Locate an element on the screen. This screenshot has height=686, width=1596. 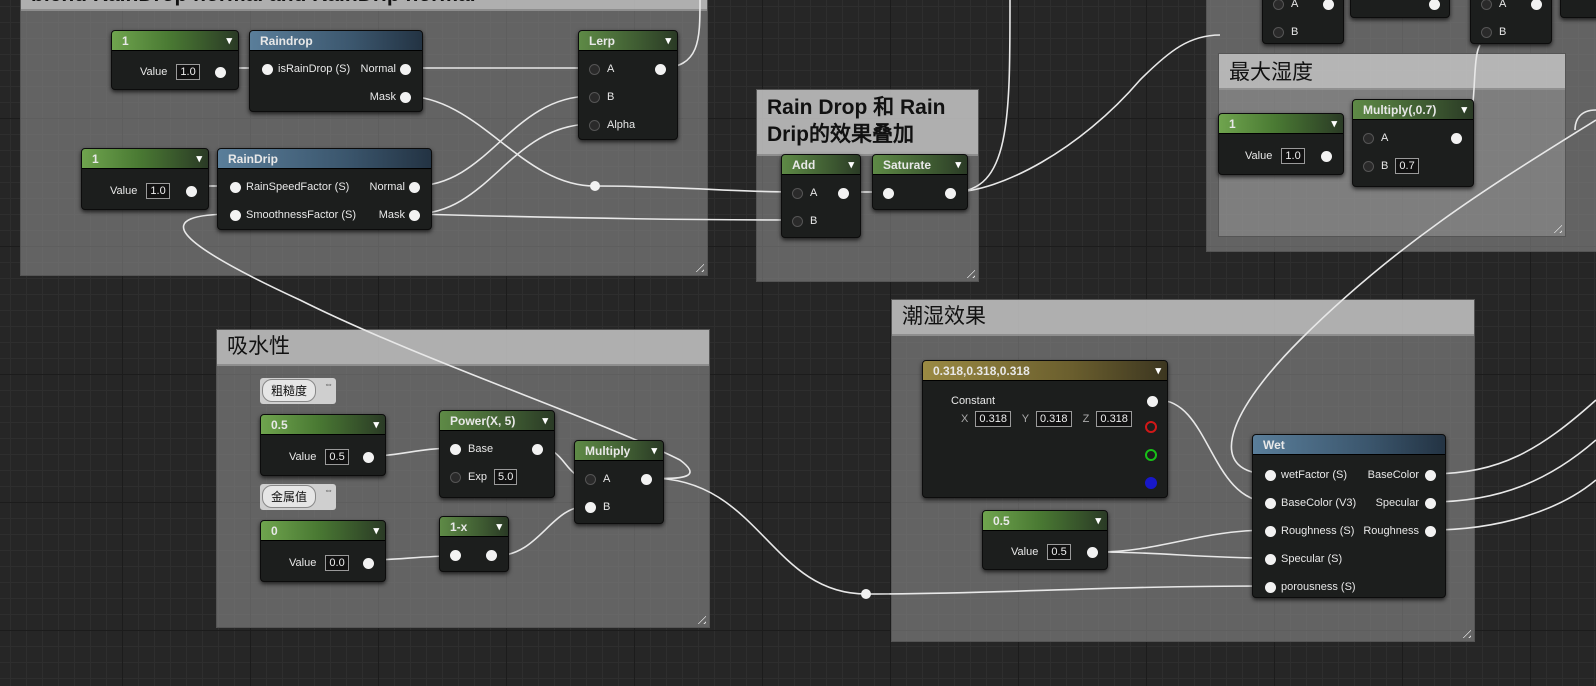
lerp-node: Lerp ▾ A B Alpha is located at coordinates (628, 85).